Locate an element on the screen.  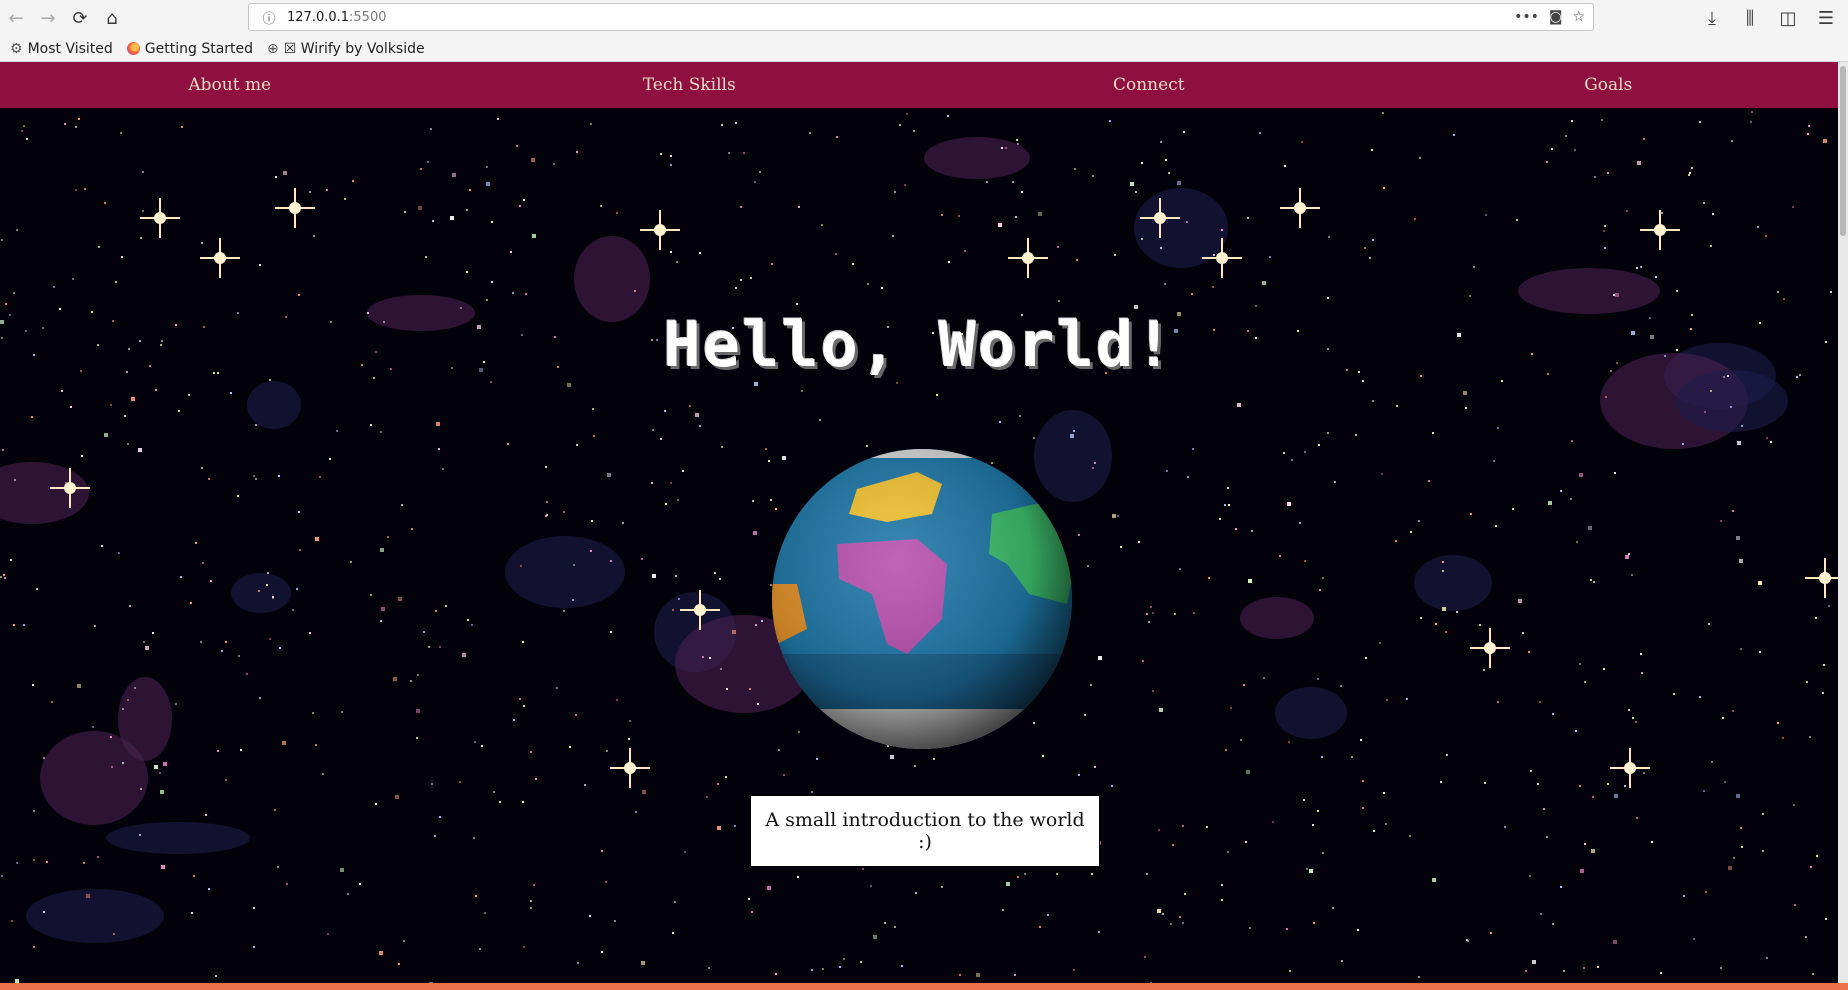
nav-goals: Goals is located at coordinates (1609, 85).